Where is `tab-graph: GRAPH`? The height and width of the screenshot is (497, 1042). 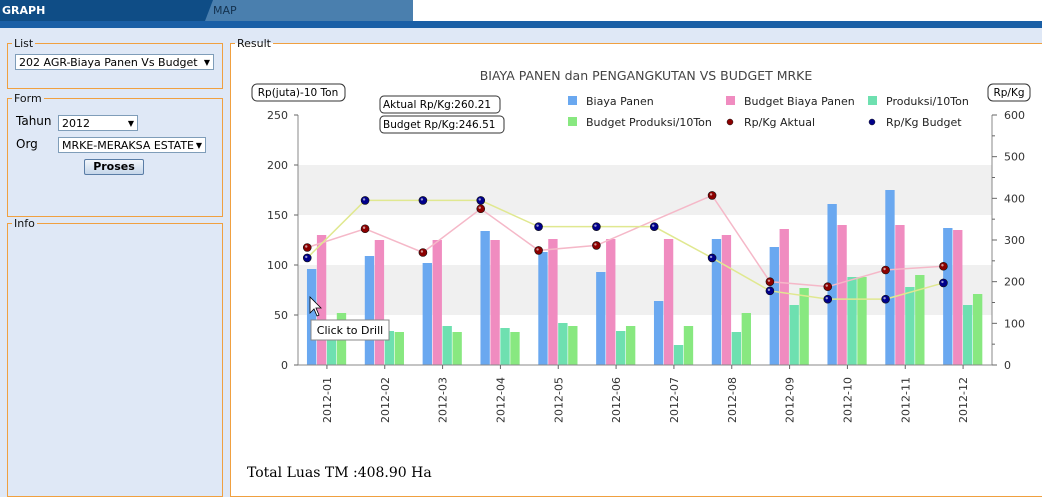 tab-graph: GRAPH is located at coordinates (102, 10).